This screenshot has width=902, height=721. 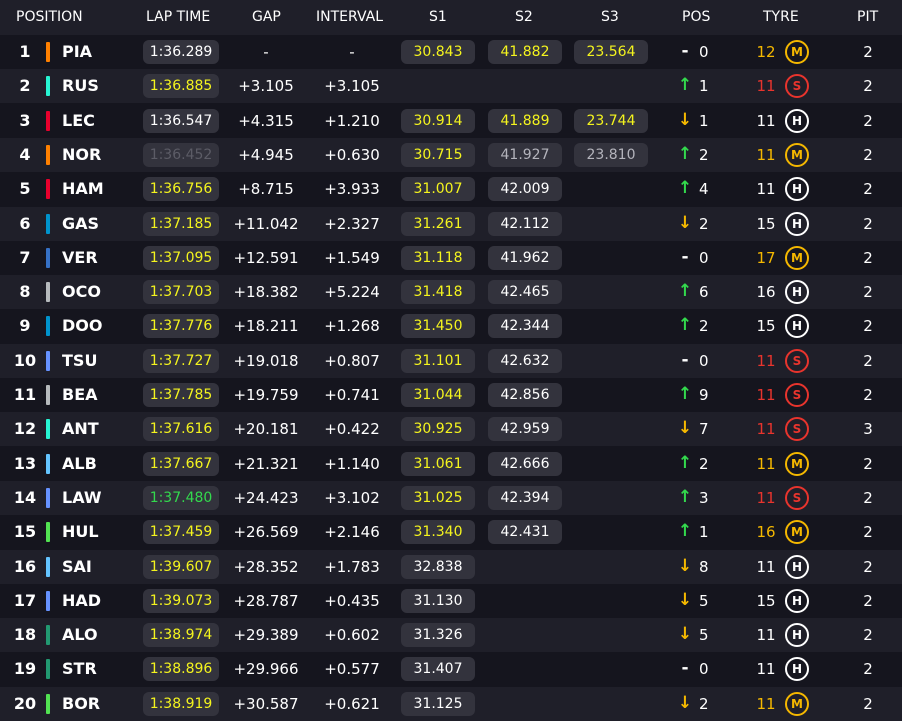 I want to click on driver-code: BOR, so click(x=81, y=703).